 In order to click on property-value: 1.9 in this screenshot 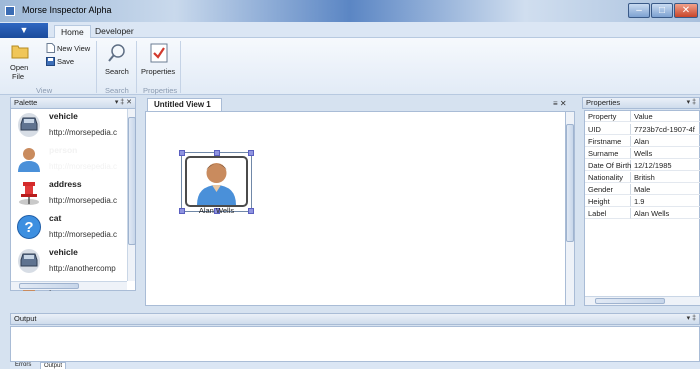, I will do `click(665, 201)`.